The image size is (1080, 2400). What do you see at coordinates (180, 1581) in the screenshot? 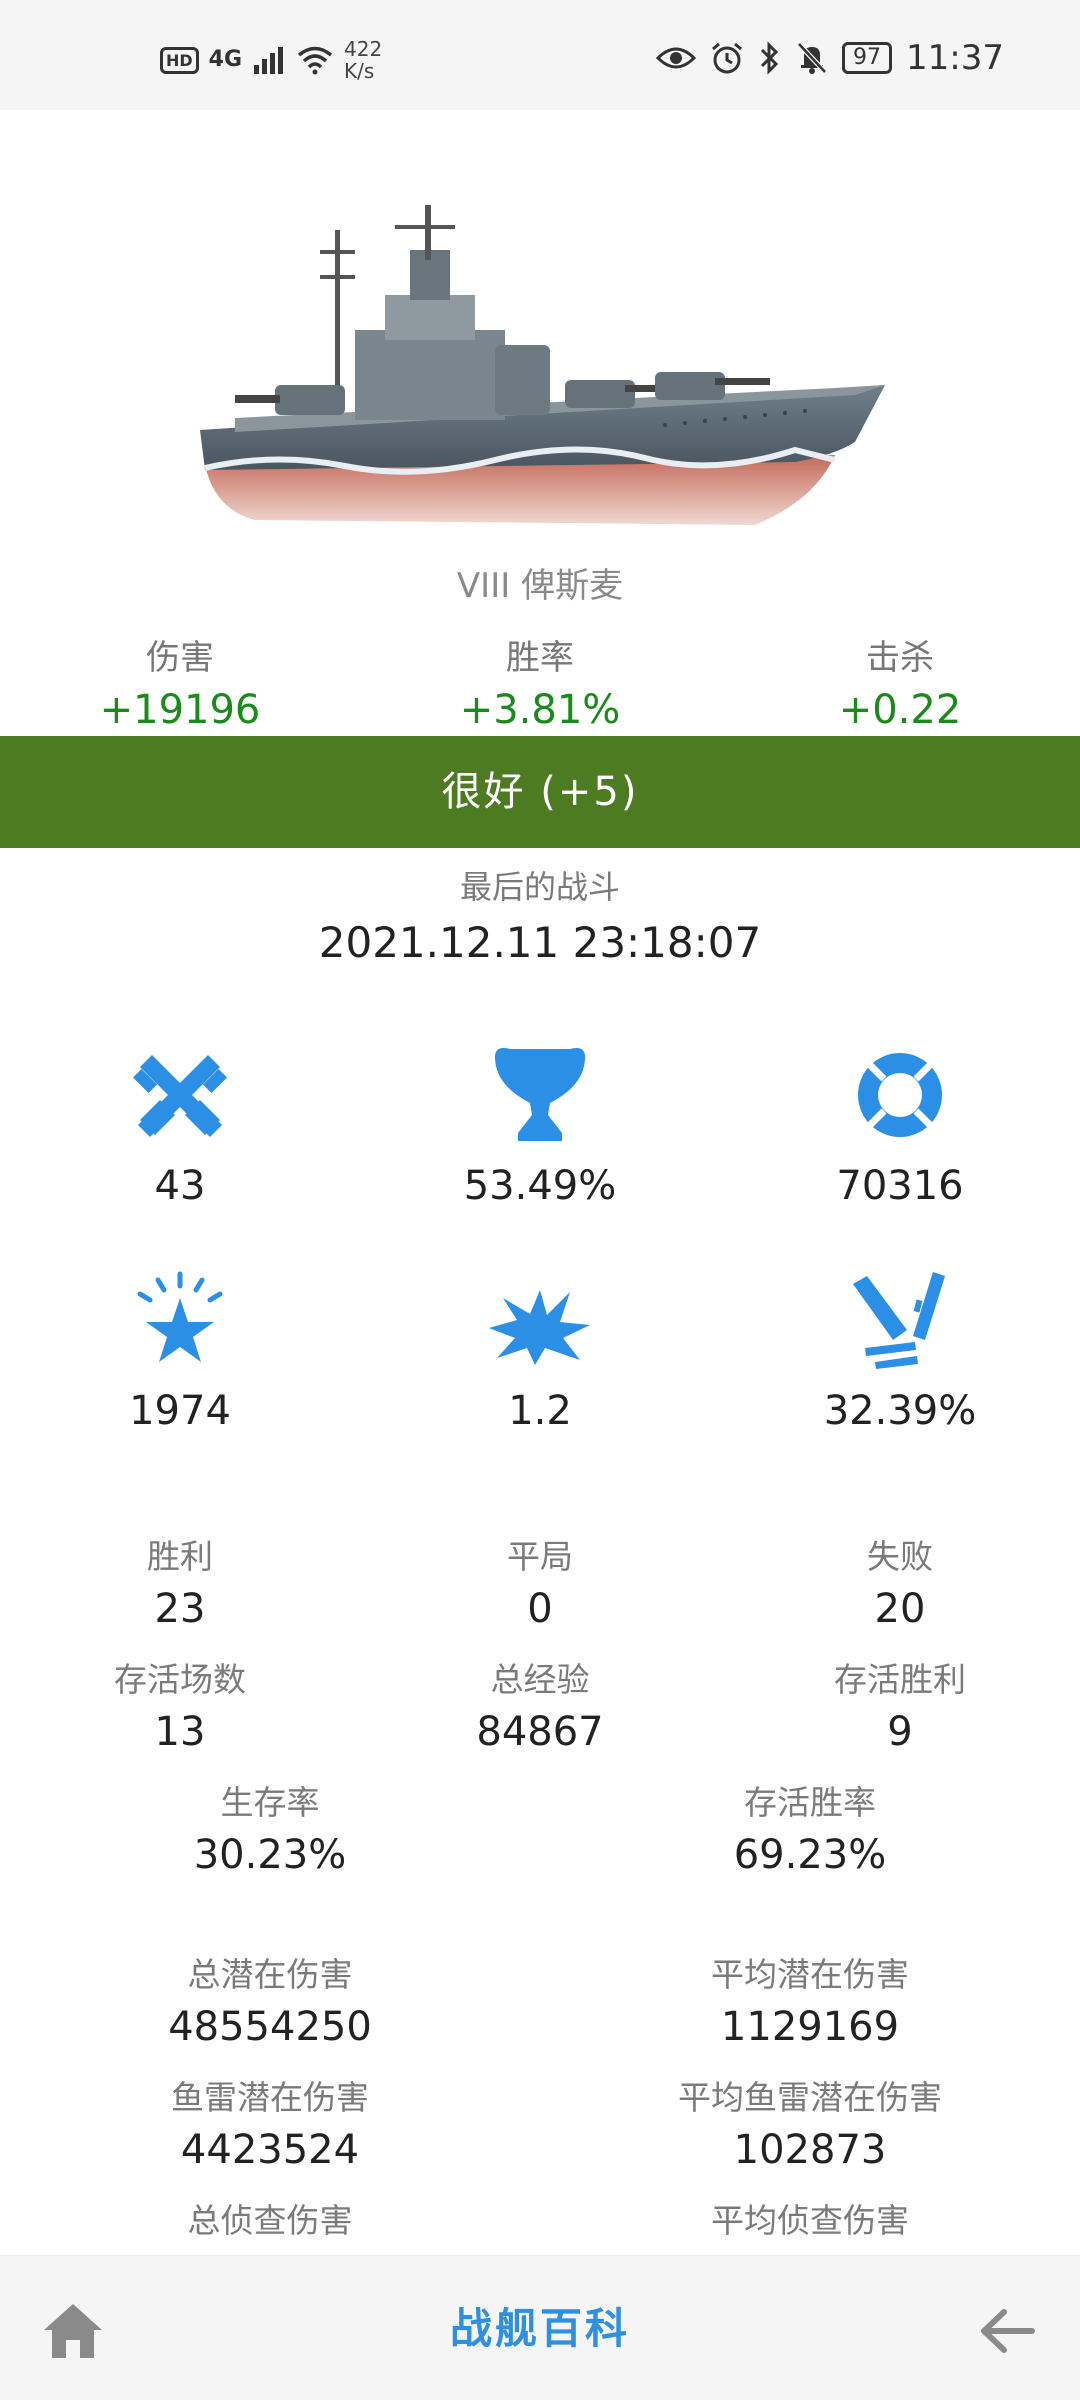
I see `stat-wins: 胜利 23` at bounding box center [180, 1581].